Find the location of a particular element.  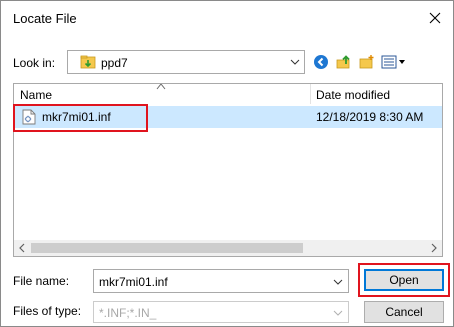

back-button is located at coordinates (321, 62).